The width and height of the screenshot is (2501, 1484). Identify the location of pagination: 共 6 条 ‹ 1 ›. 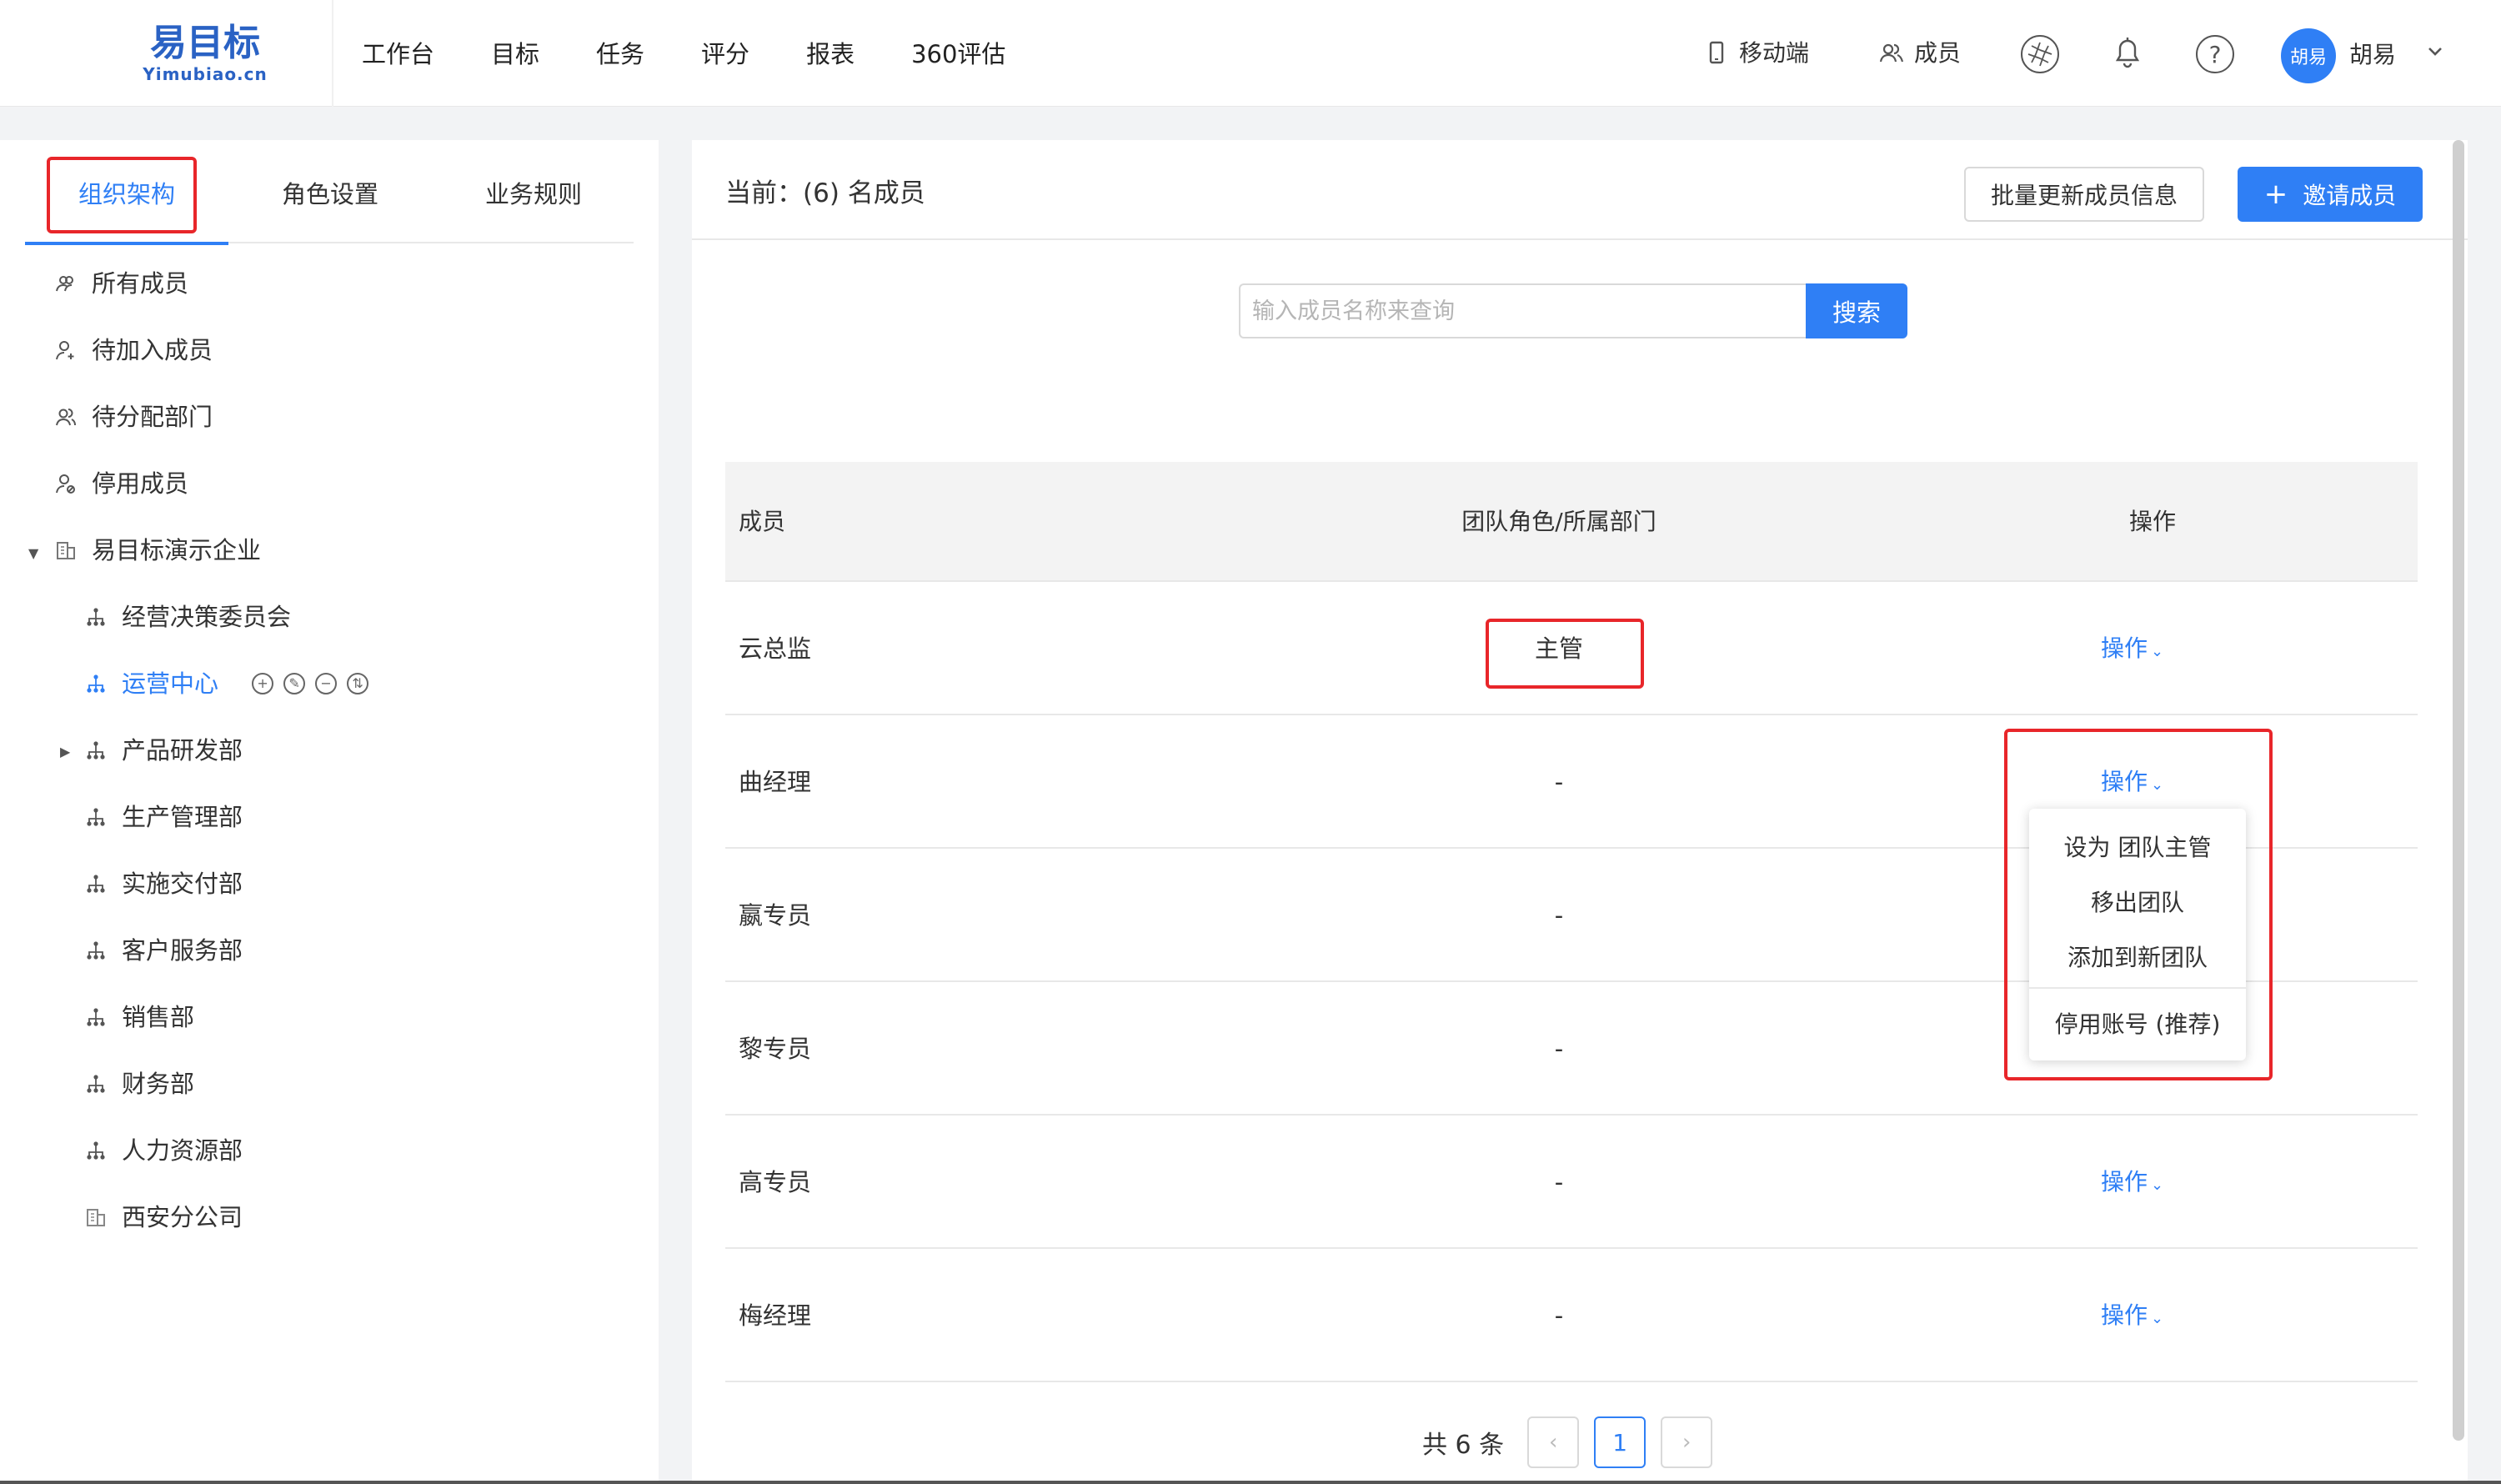
(1574, 1442).